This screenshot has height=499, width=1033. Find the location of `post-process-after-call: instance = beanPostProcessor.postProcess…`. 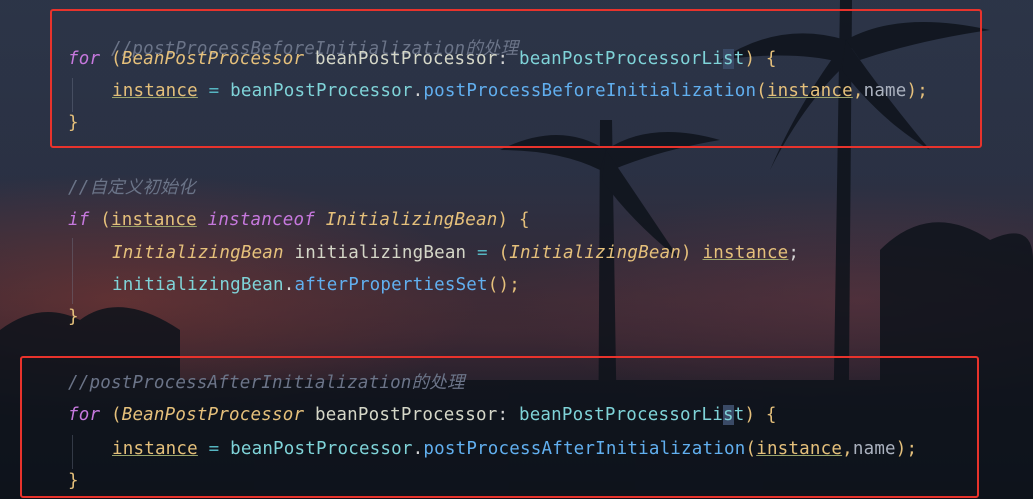

post-process-after-call: instance = beanPostProcessor.postProcess… is located at coordinates (515, 449).